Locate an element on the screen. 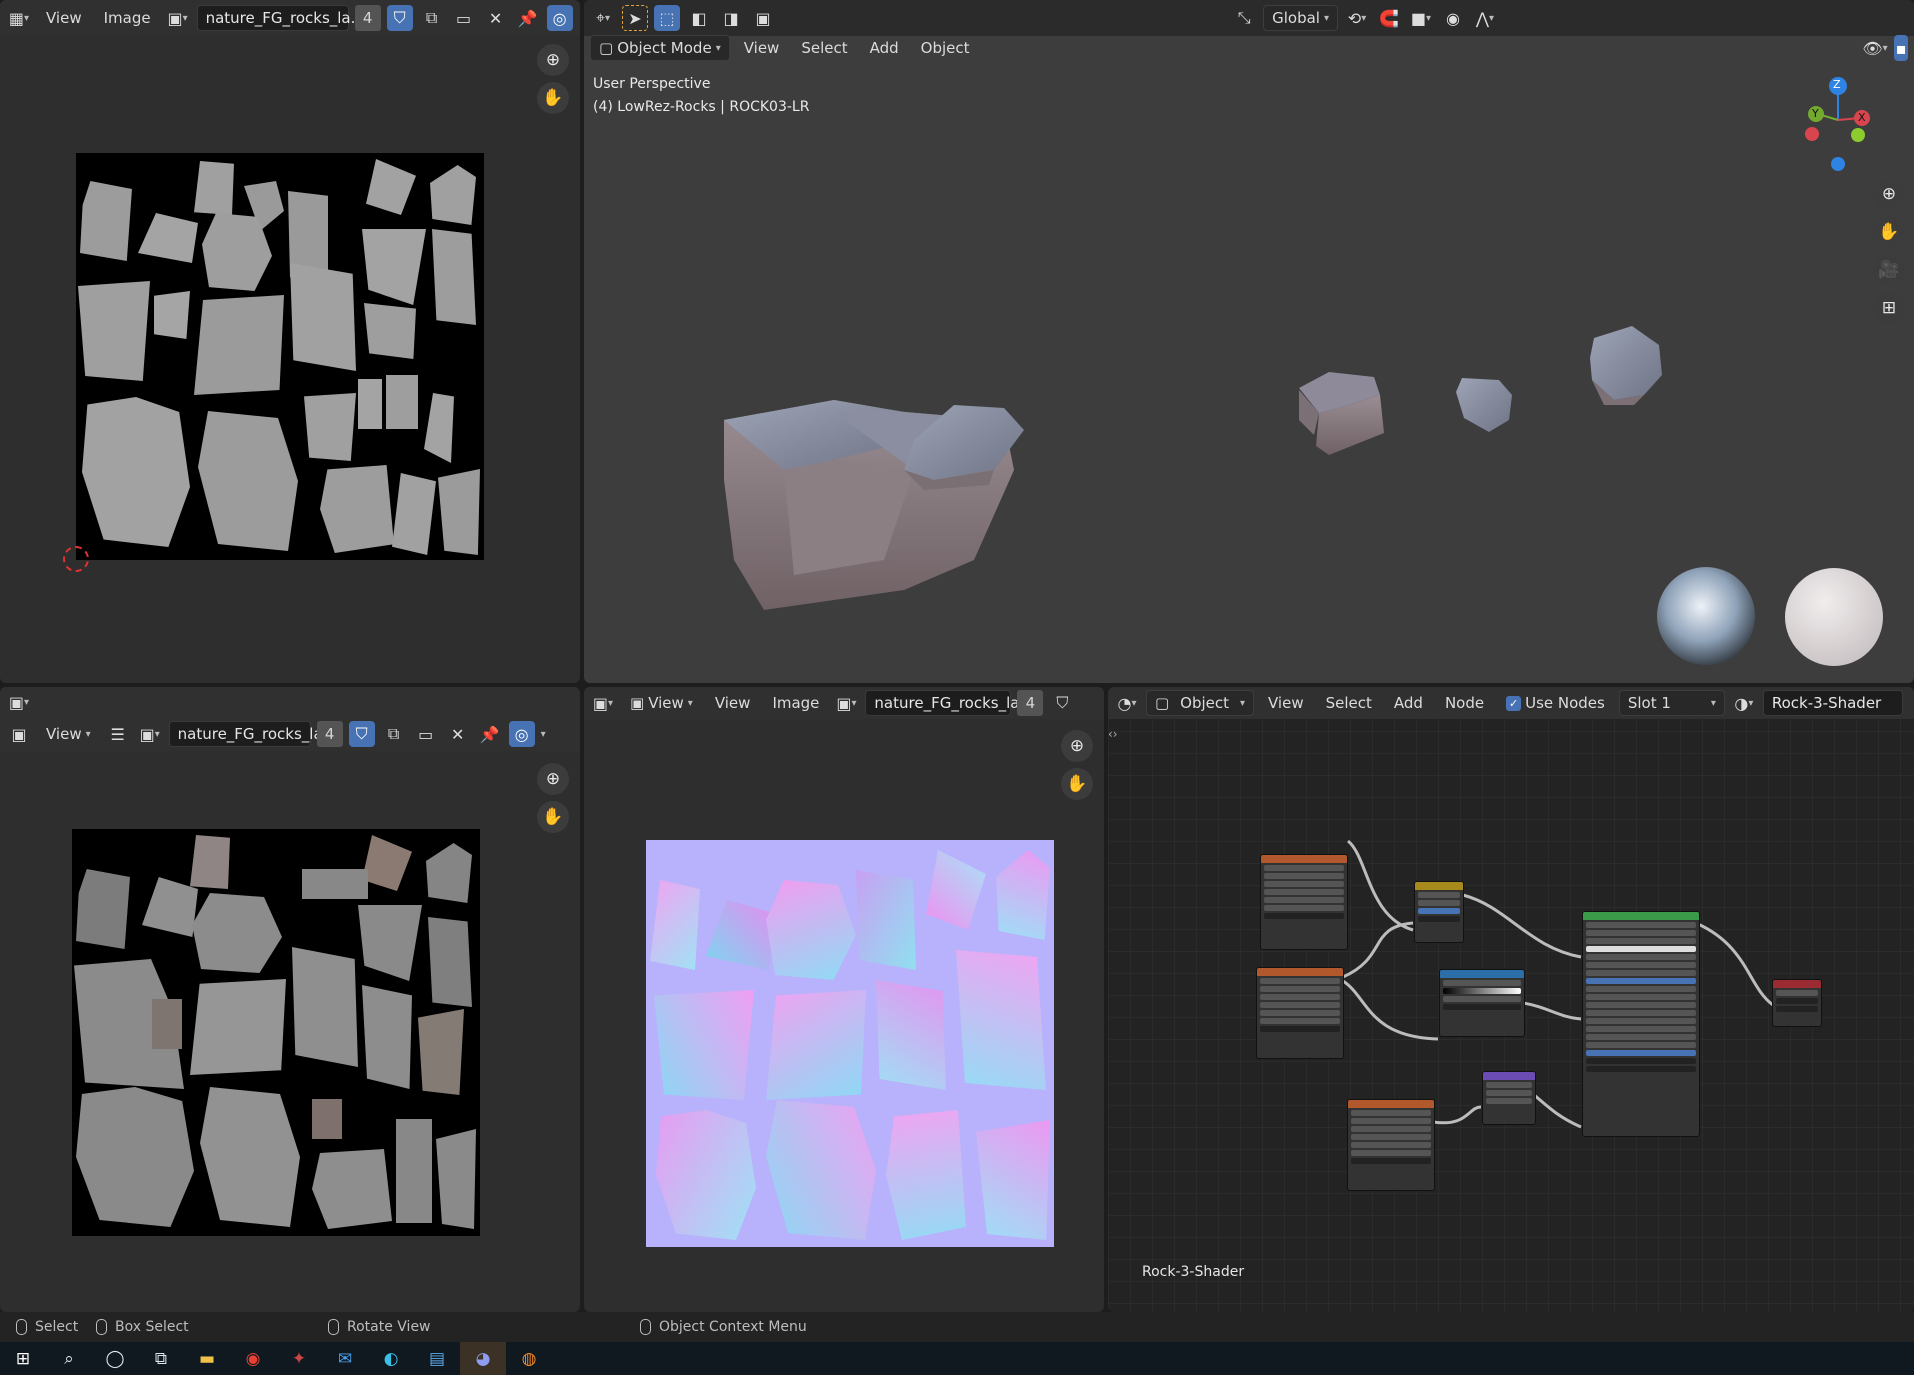 Image resolution: width=1914 pixels, height=1375 pixels. object-mode-dropdown: ▢ Object Mode ▾ is located at coordinates (660, 48).